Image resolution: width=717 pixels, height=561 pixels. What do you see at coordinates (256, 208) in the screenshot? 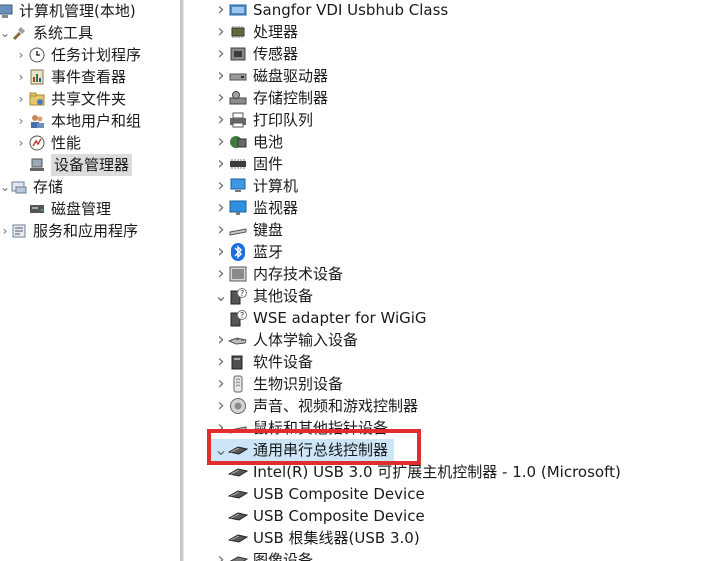
I see `device-category: › 监视器` at bounding box center [256, 208].